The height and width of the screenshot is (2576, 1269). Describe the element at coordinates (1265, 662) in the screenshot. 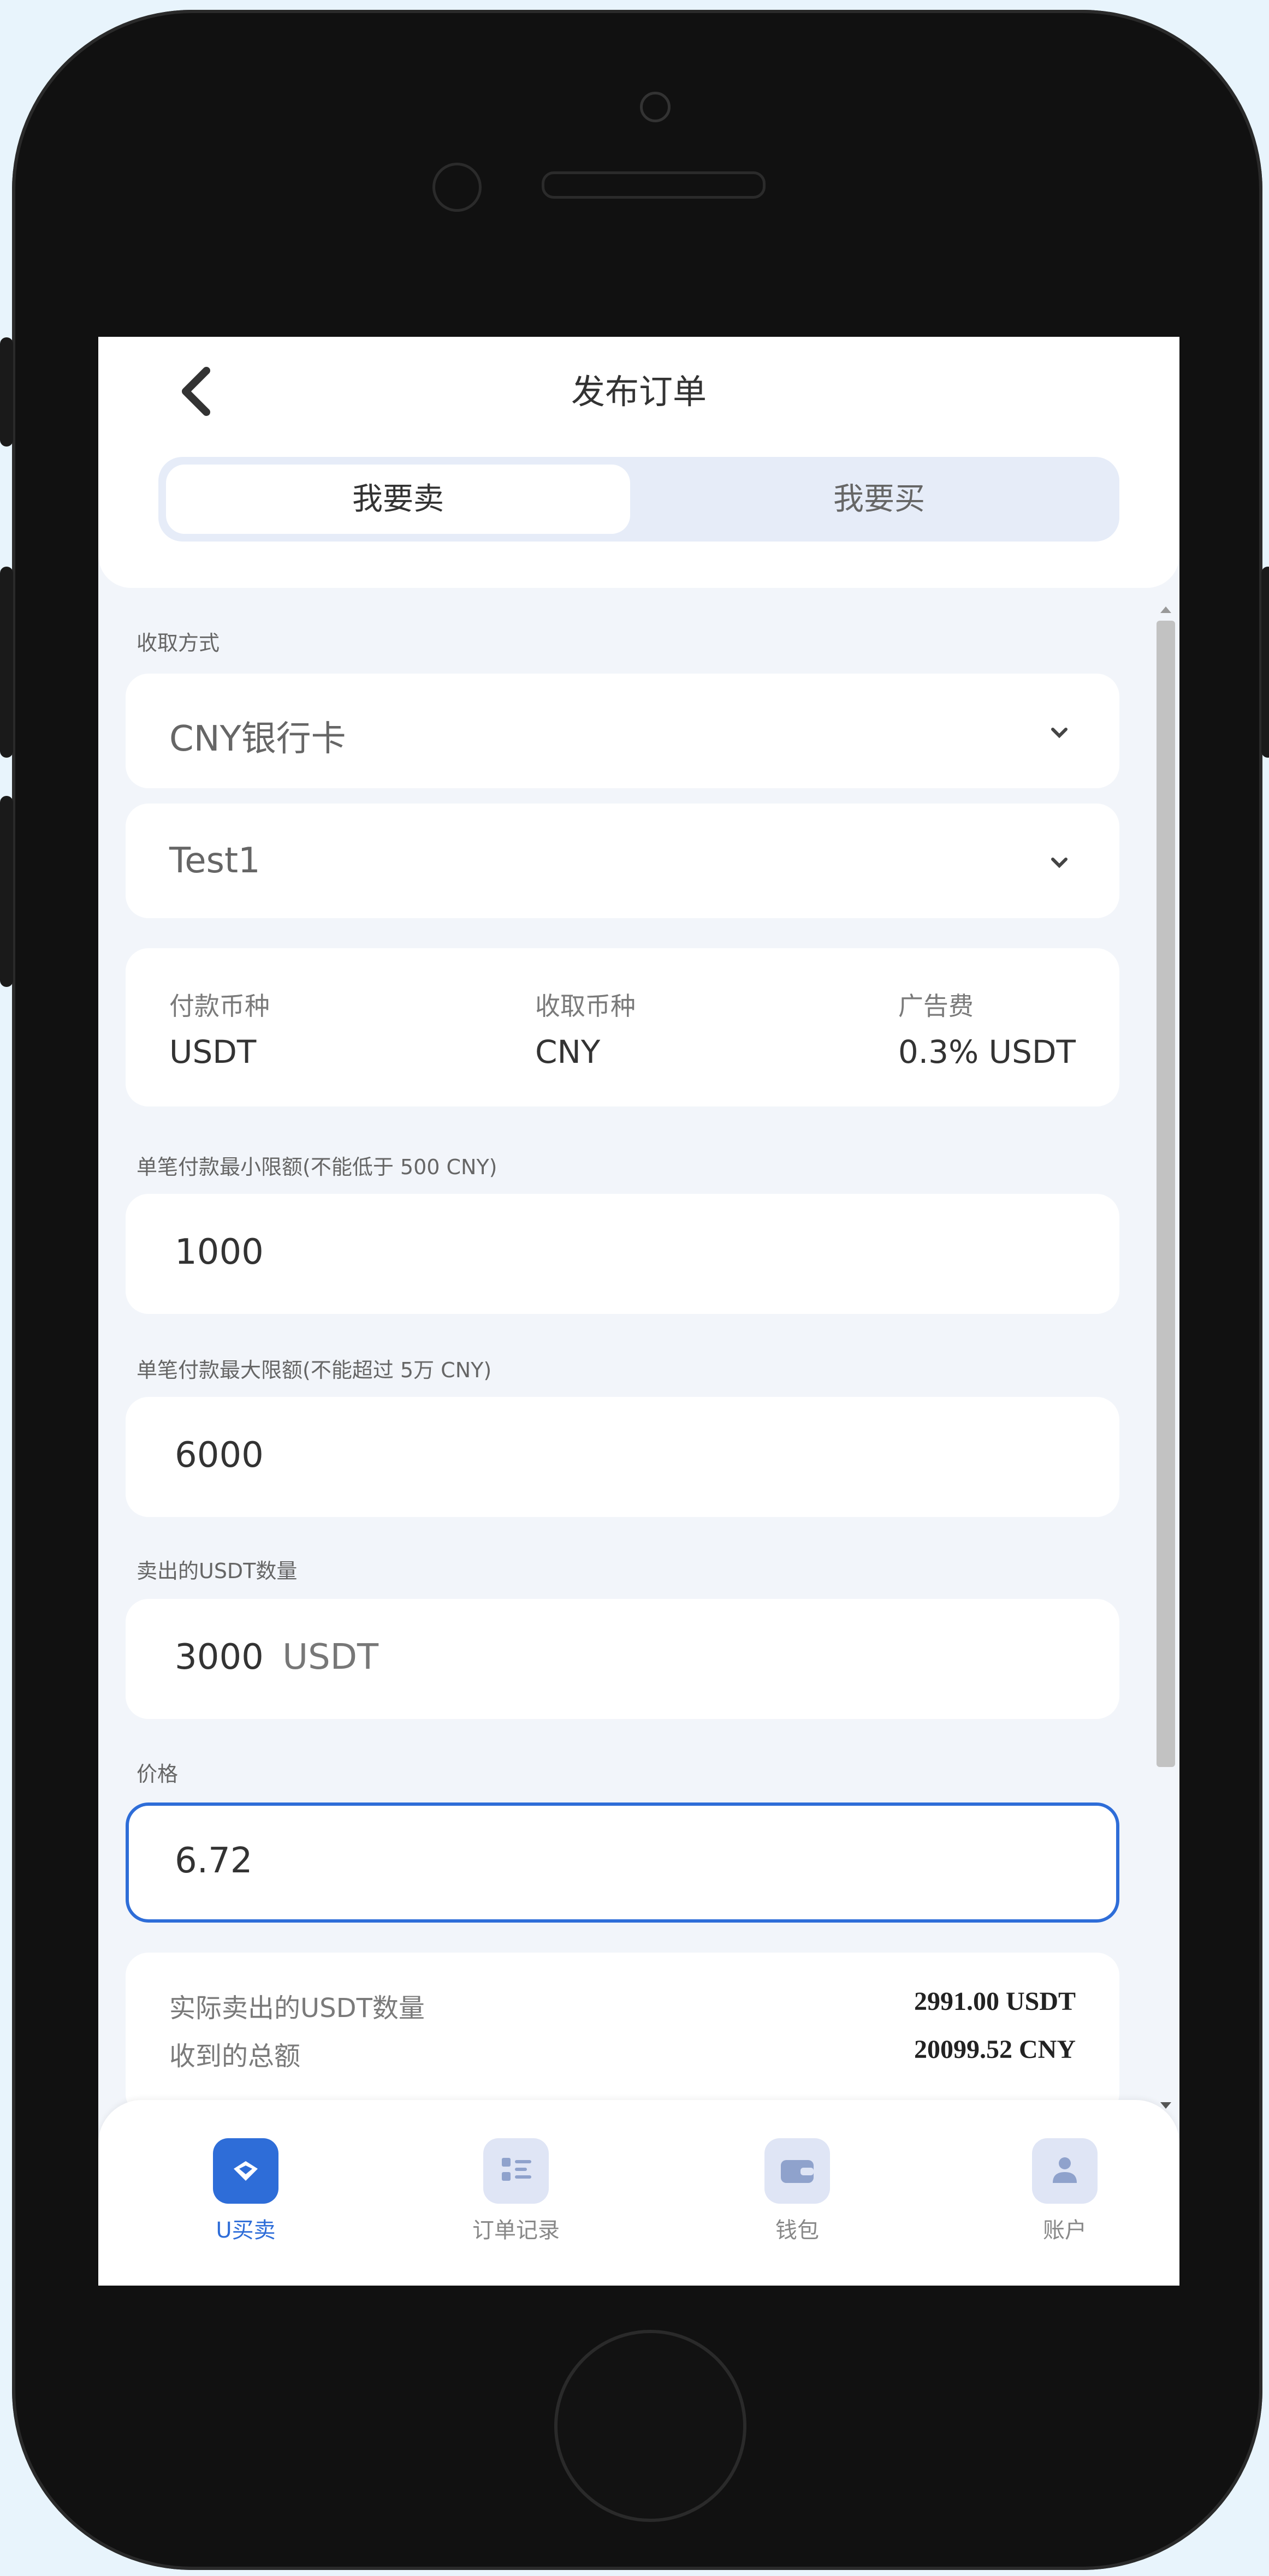

I see `power-button` at that location.